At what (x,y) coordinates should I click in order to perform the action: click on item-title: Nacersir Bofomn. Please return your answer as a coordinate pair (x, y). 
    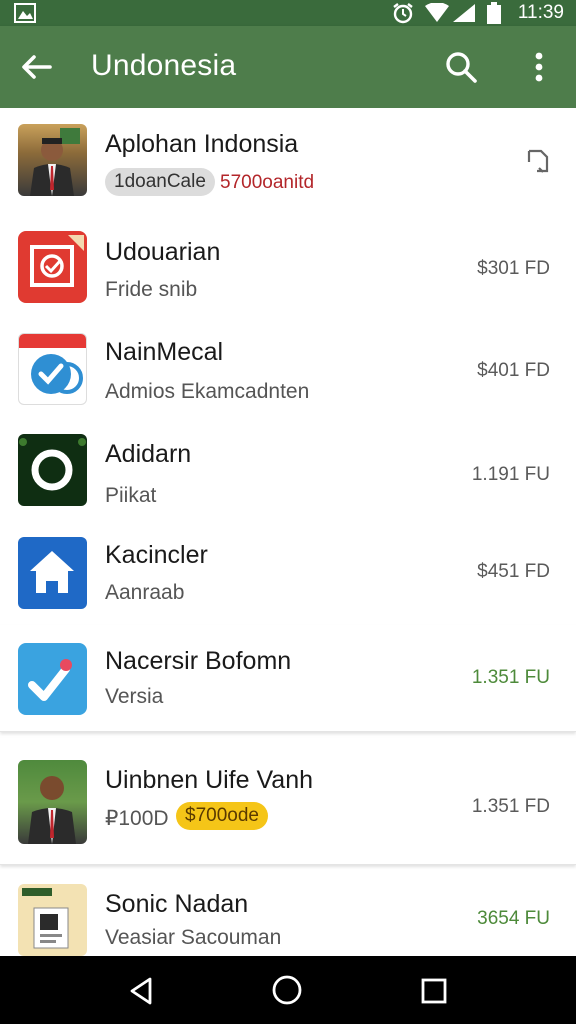
    Looking at the image, I should click on (198, 661).